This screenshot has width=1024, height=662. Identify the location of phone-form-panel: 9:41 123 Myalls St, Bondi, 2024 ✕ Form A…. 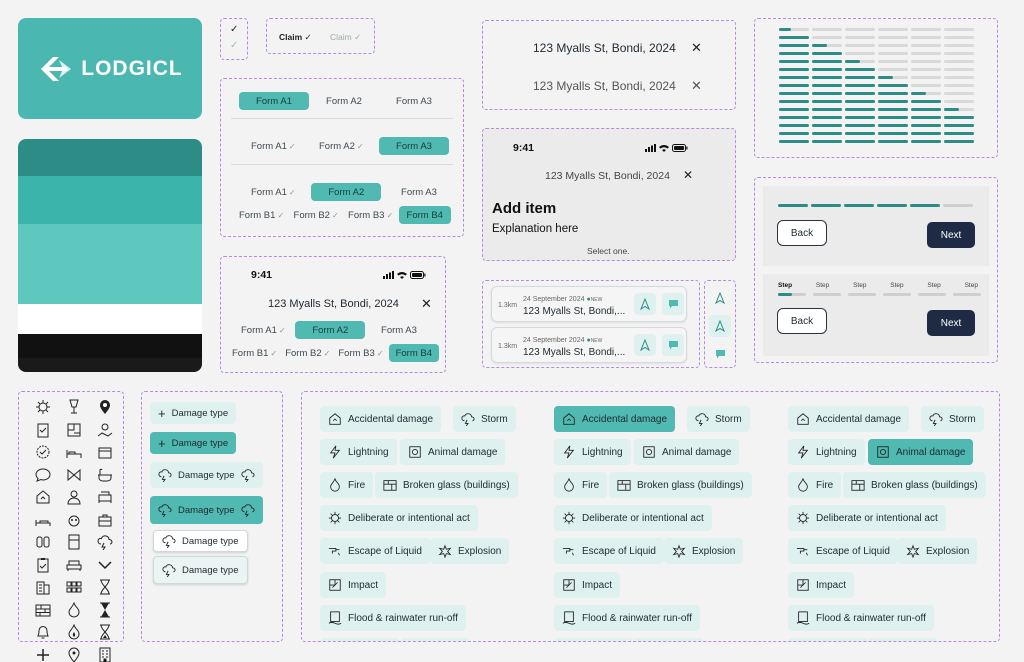
(333, 314).